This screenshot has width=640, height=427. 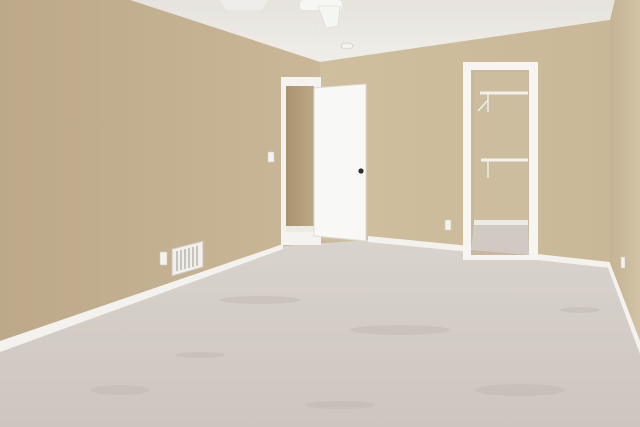 What do you see at coordinates (340, 162) in the screenshot?
I see `open-door` at bounding box center [340, 162].